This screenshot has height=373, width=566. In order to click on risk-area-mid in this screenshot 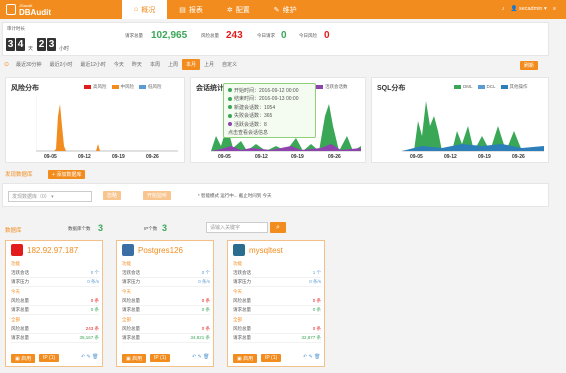, I will do `click(60, 127)`.